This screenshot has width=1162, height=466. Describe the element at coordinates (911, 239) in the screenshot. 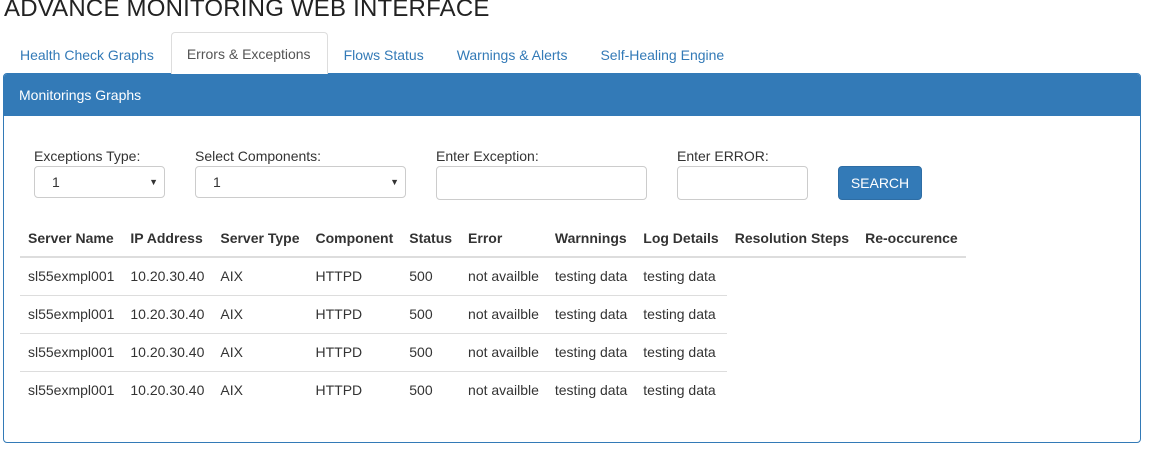

I see `col-header-re-occurence: Re-occurence` at that location.